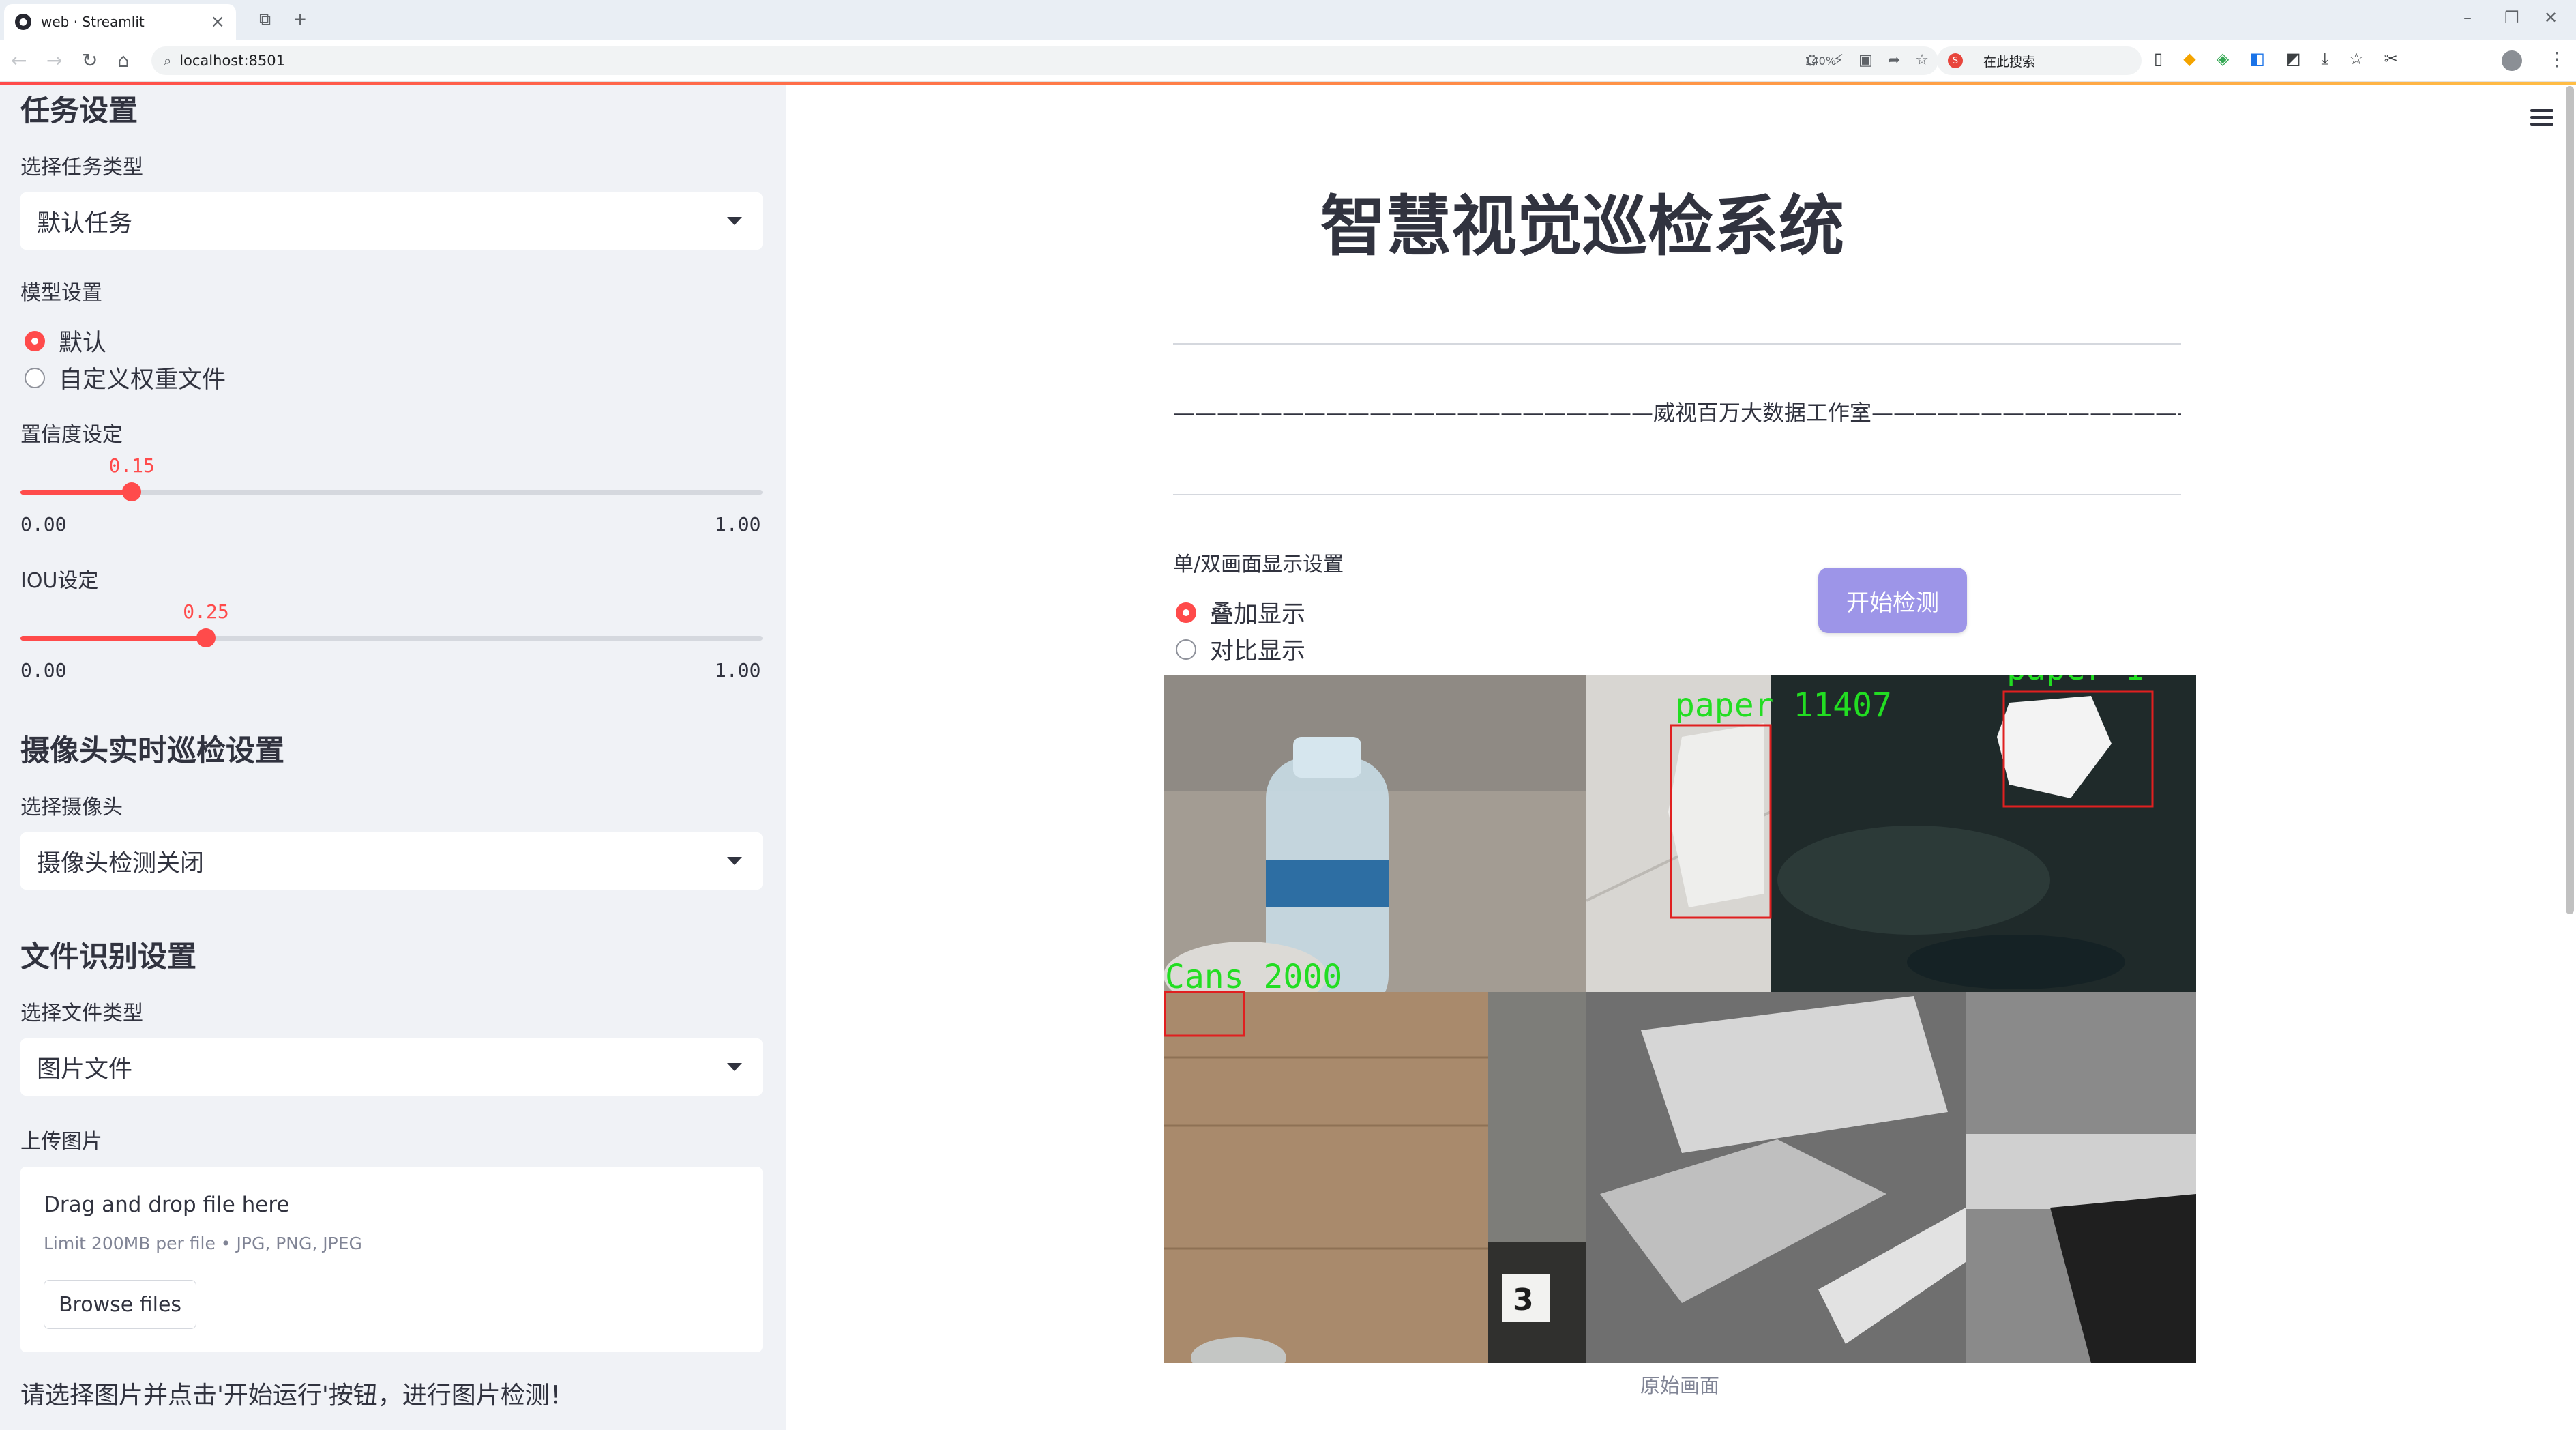  I want to click on home-icon: ⌂, so click(123, 60).